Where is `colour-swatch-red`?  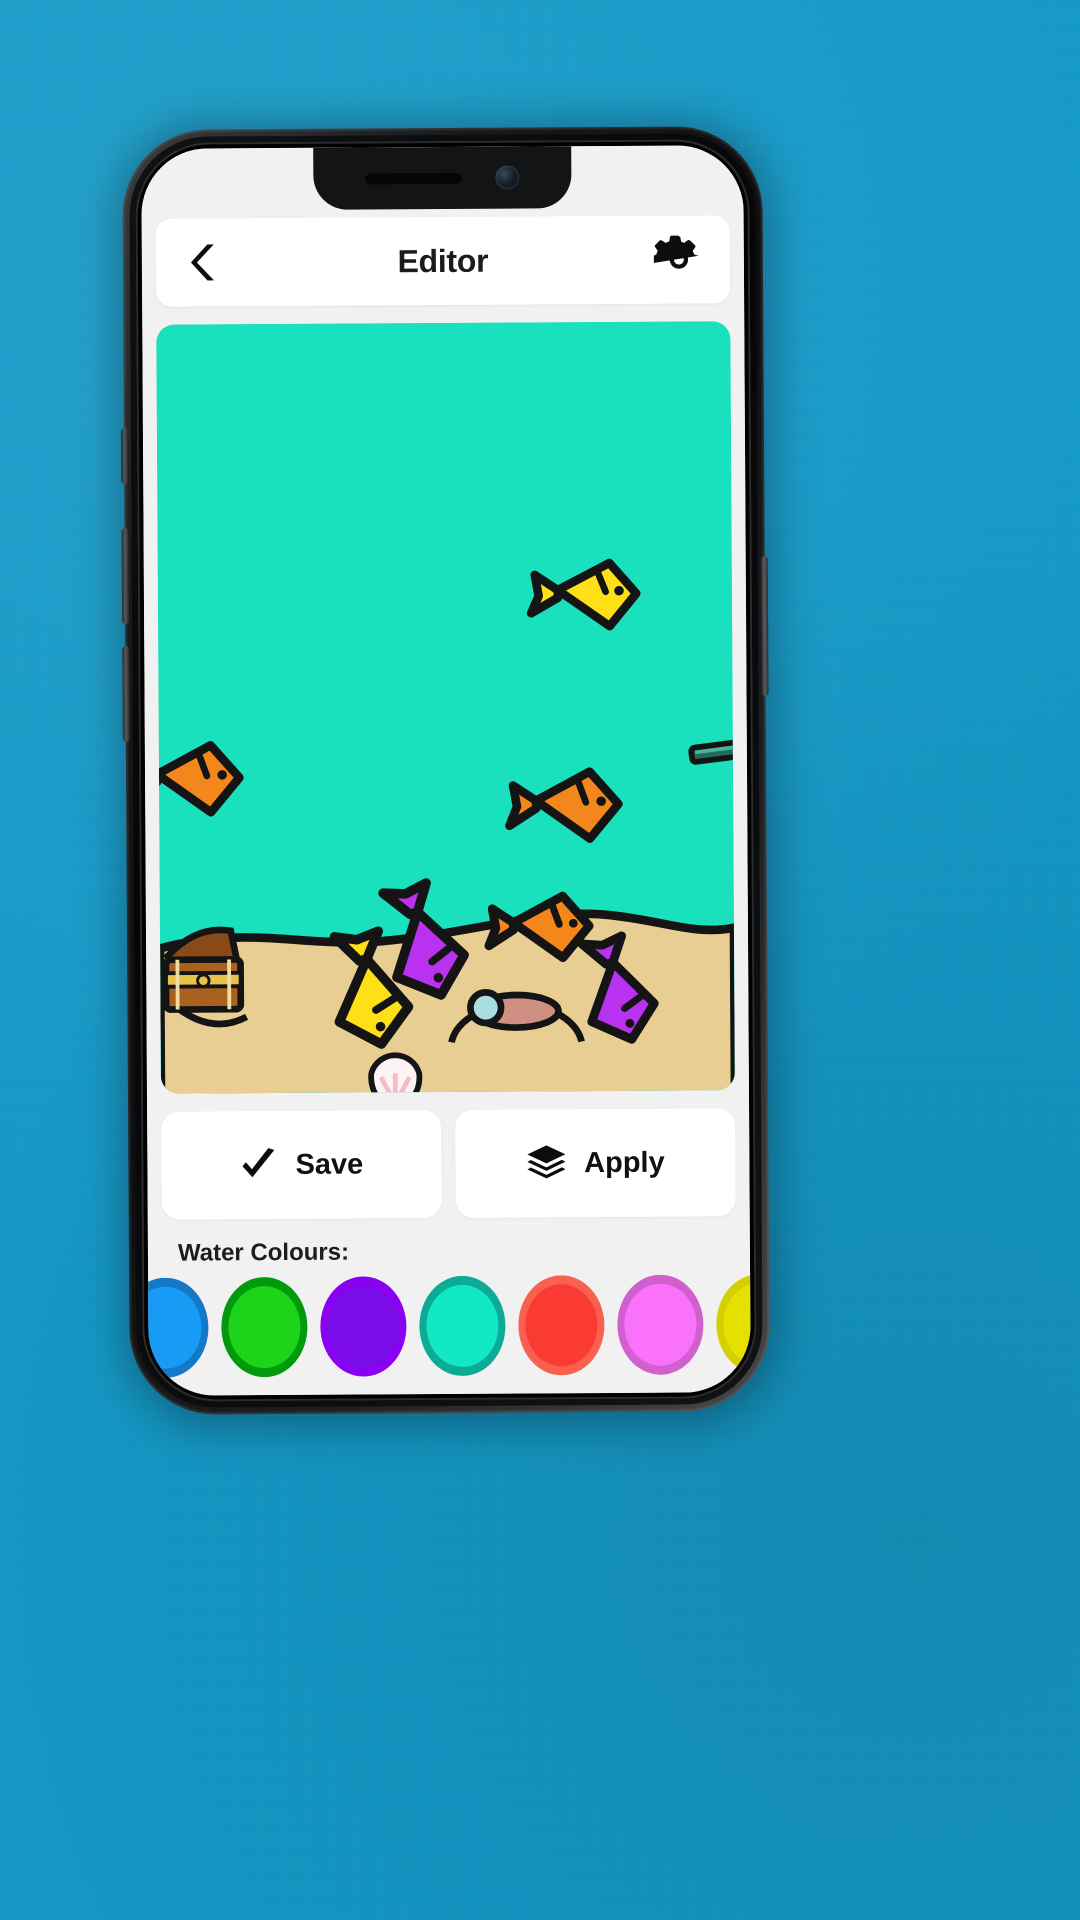 colour-swatch-red is located at coordinates (561, 1325).